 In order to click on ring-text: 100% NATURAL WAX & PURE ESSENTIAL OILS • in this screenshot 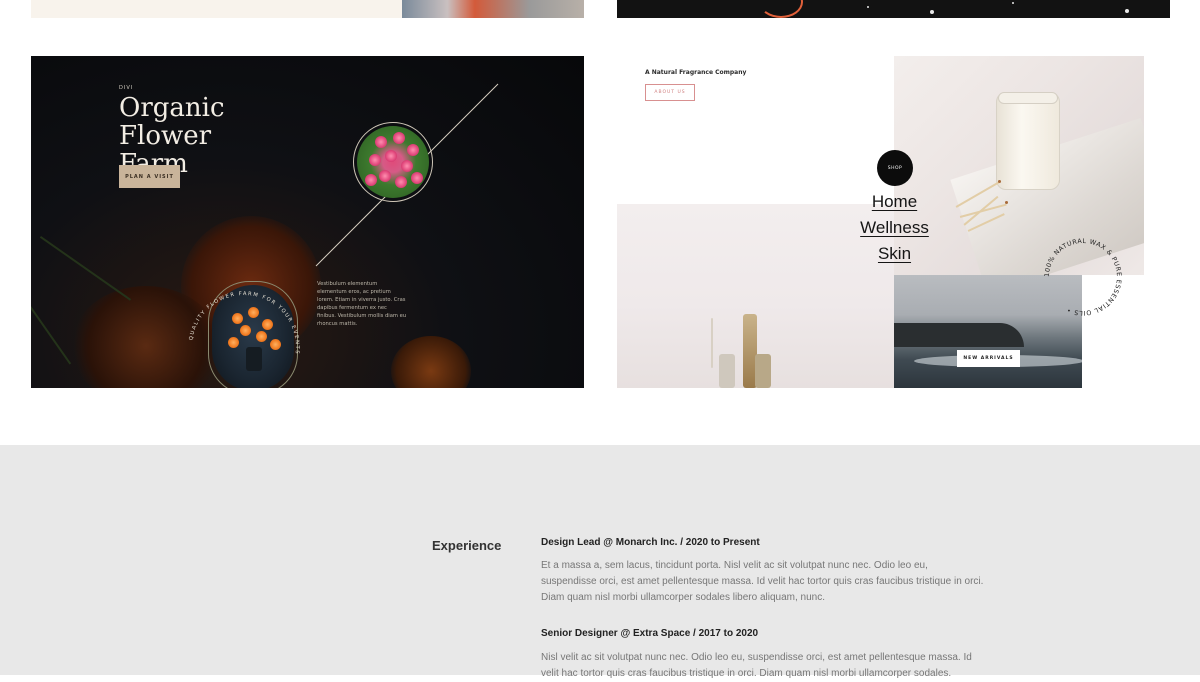, I will do `click(1083, 277)`.